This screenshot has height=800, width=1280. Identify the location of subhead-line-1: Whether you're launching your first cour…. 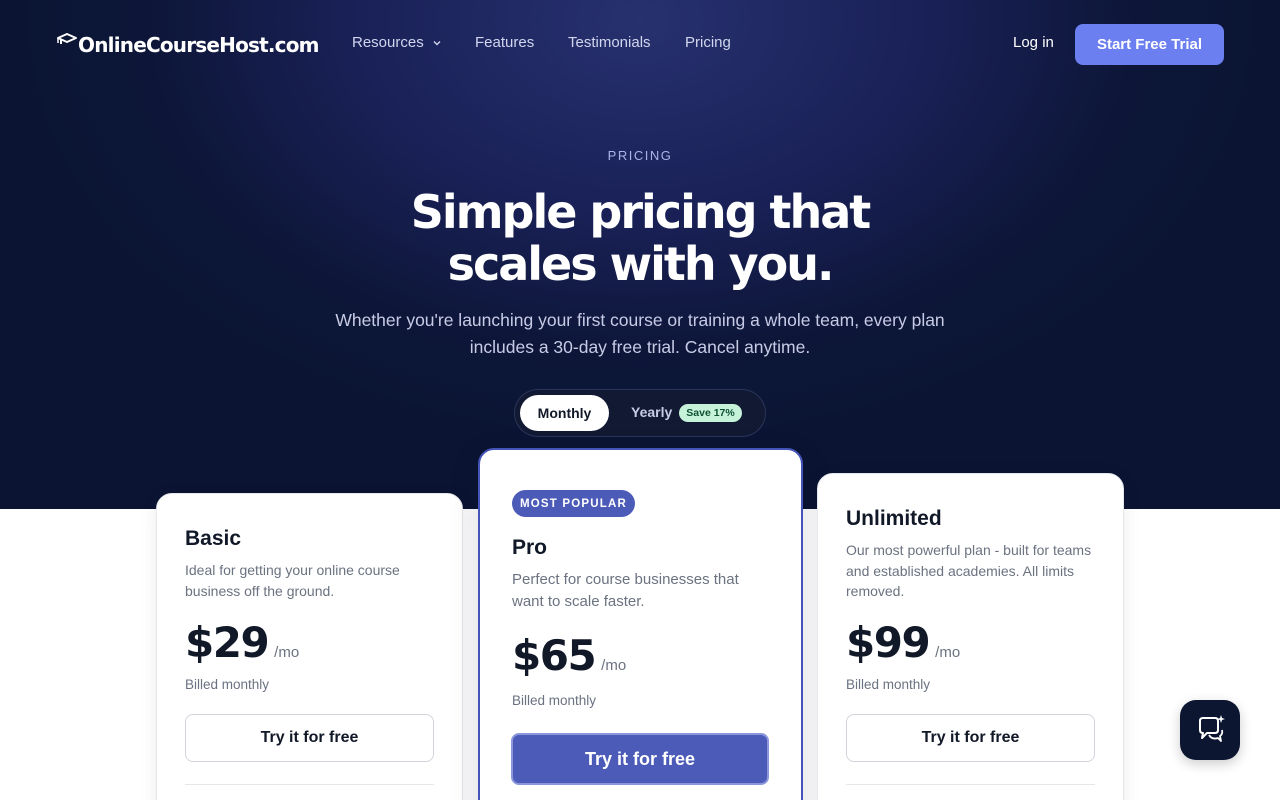
(640, 320).